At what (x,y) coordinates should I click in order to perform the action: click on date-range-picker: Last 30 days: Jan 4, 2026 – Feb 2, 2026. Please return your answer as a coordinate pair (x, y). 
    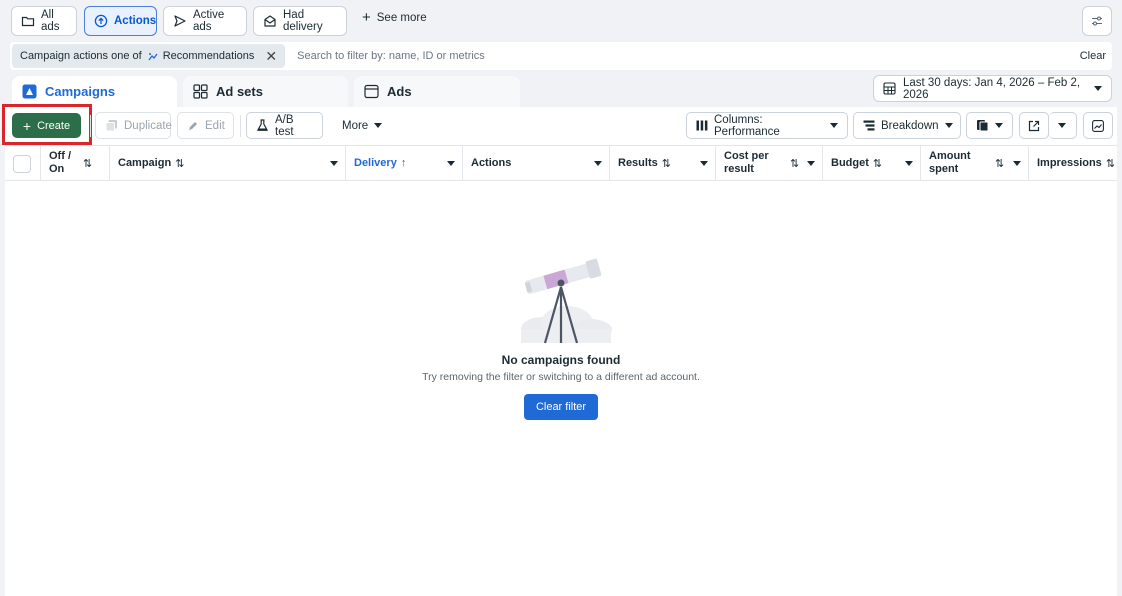
    Looking at the image, I should click on (992, 88).